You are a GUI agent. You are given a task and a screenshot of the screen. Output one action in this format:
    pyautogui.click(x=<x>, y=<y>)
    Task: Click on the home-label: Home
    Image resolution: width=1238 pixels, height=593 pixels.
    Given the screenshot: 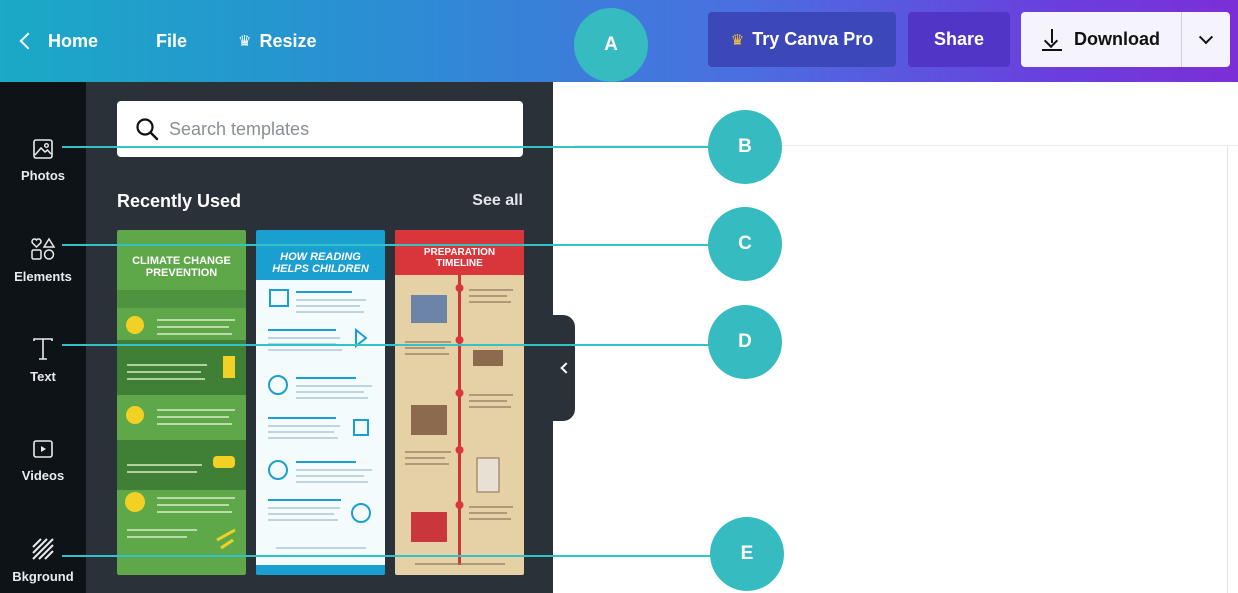 What is the action you would take?
    pyautogui.click(x=73, y=40)
    